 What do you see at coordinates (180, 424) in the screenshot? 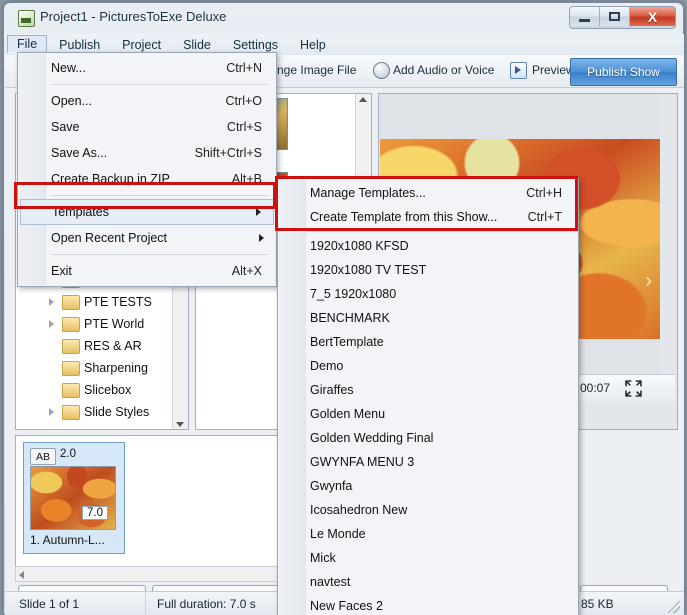
I see `chevron-down-icon` at bounding box center [180, 424].